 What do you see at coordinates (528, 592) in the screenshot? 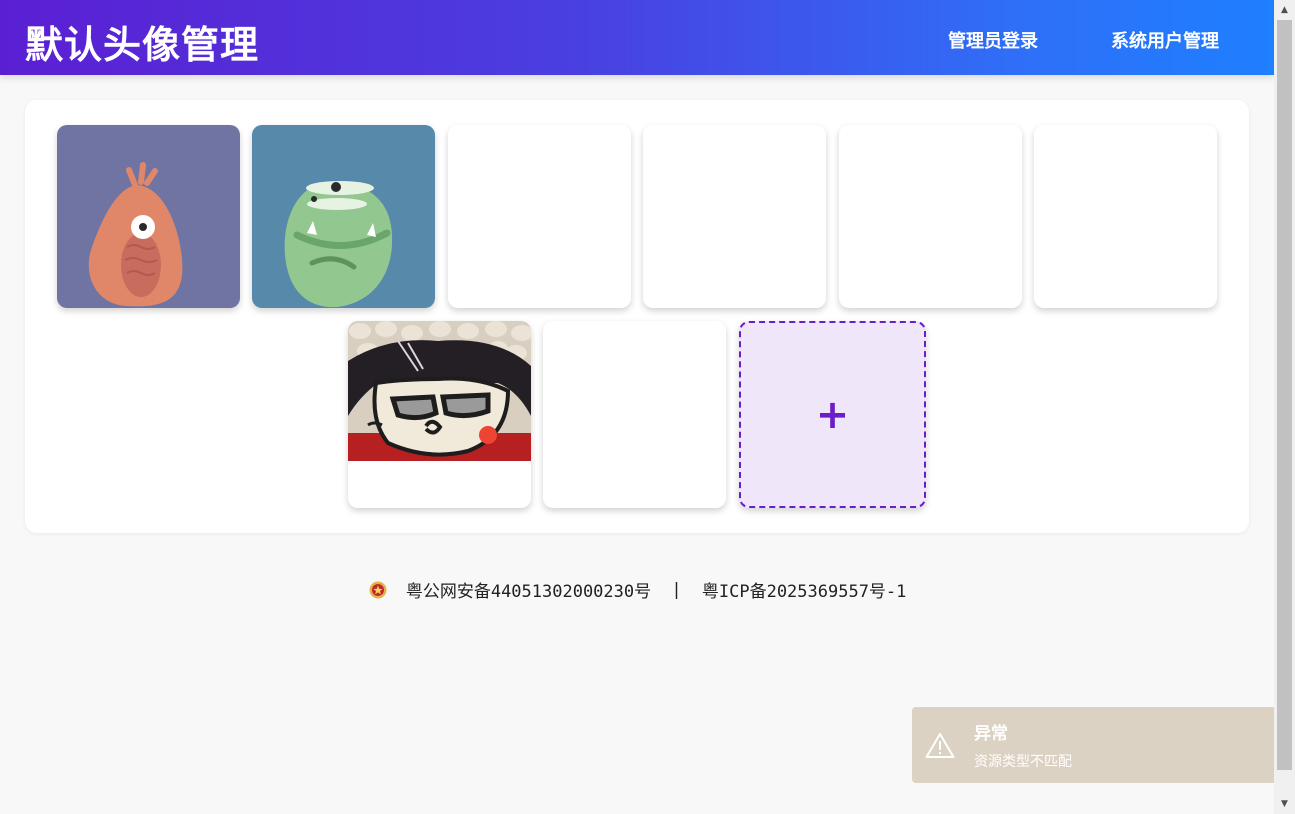
I see `police-record-link: 粤公网安备44051302000230号` at bounding box center [528, 592].